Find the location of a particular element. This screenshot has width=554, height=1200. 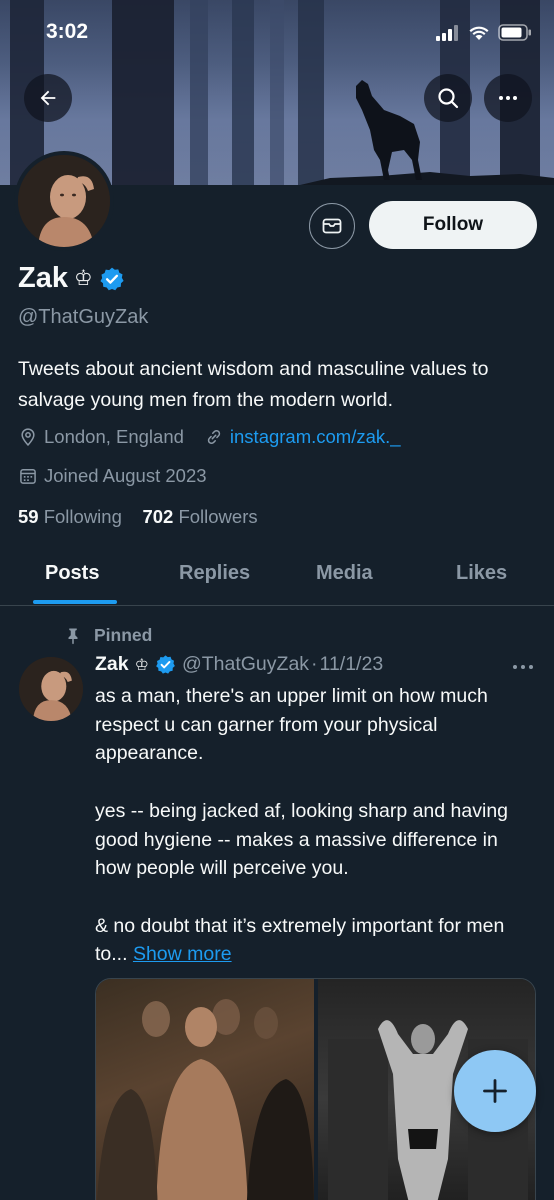

battery-icon is located at coordinates (514, 32).